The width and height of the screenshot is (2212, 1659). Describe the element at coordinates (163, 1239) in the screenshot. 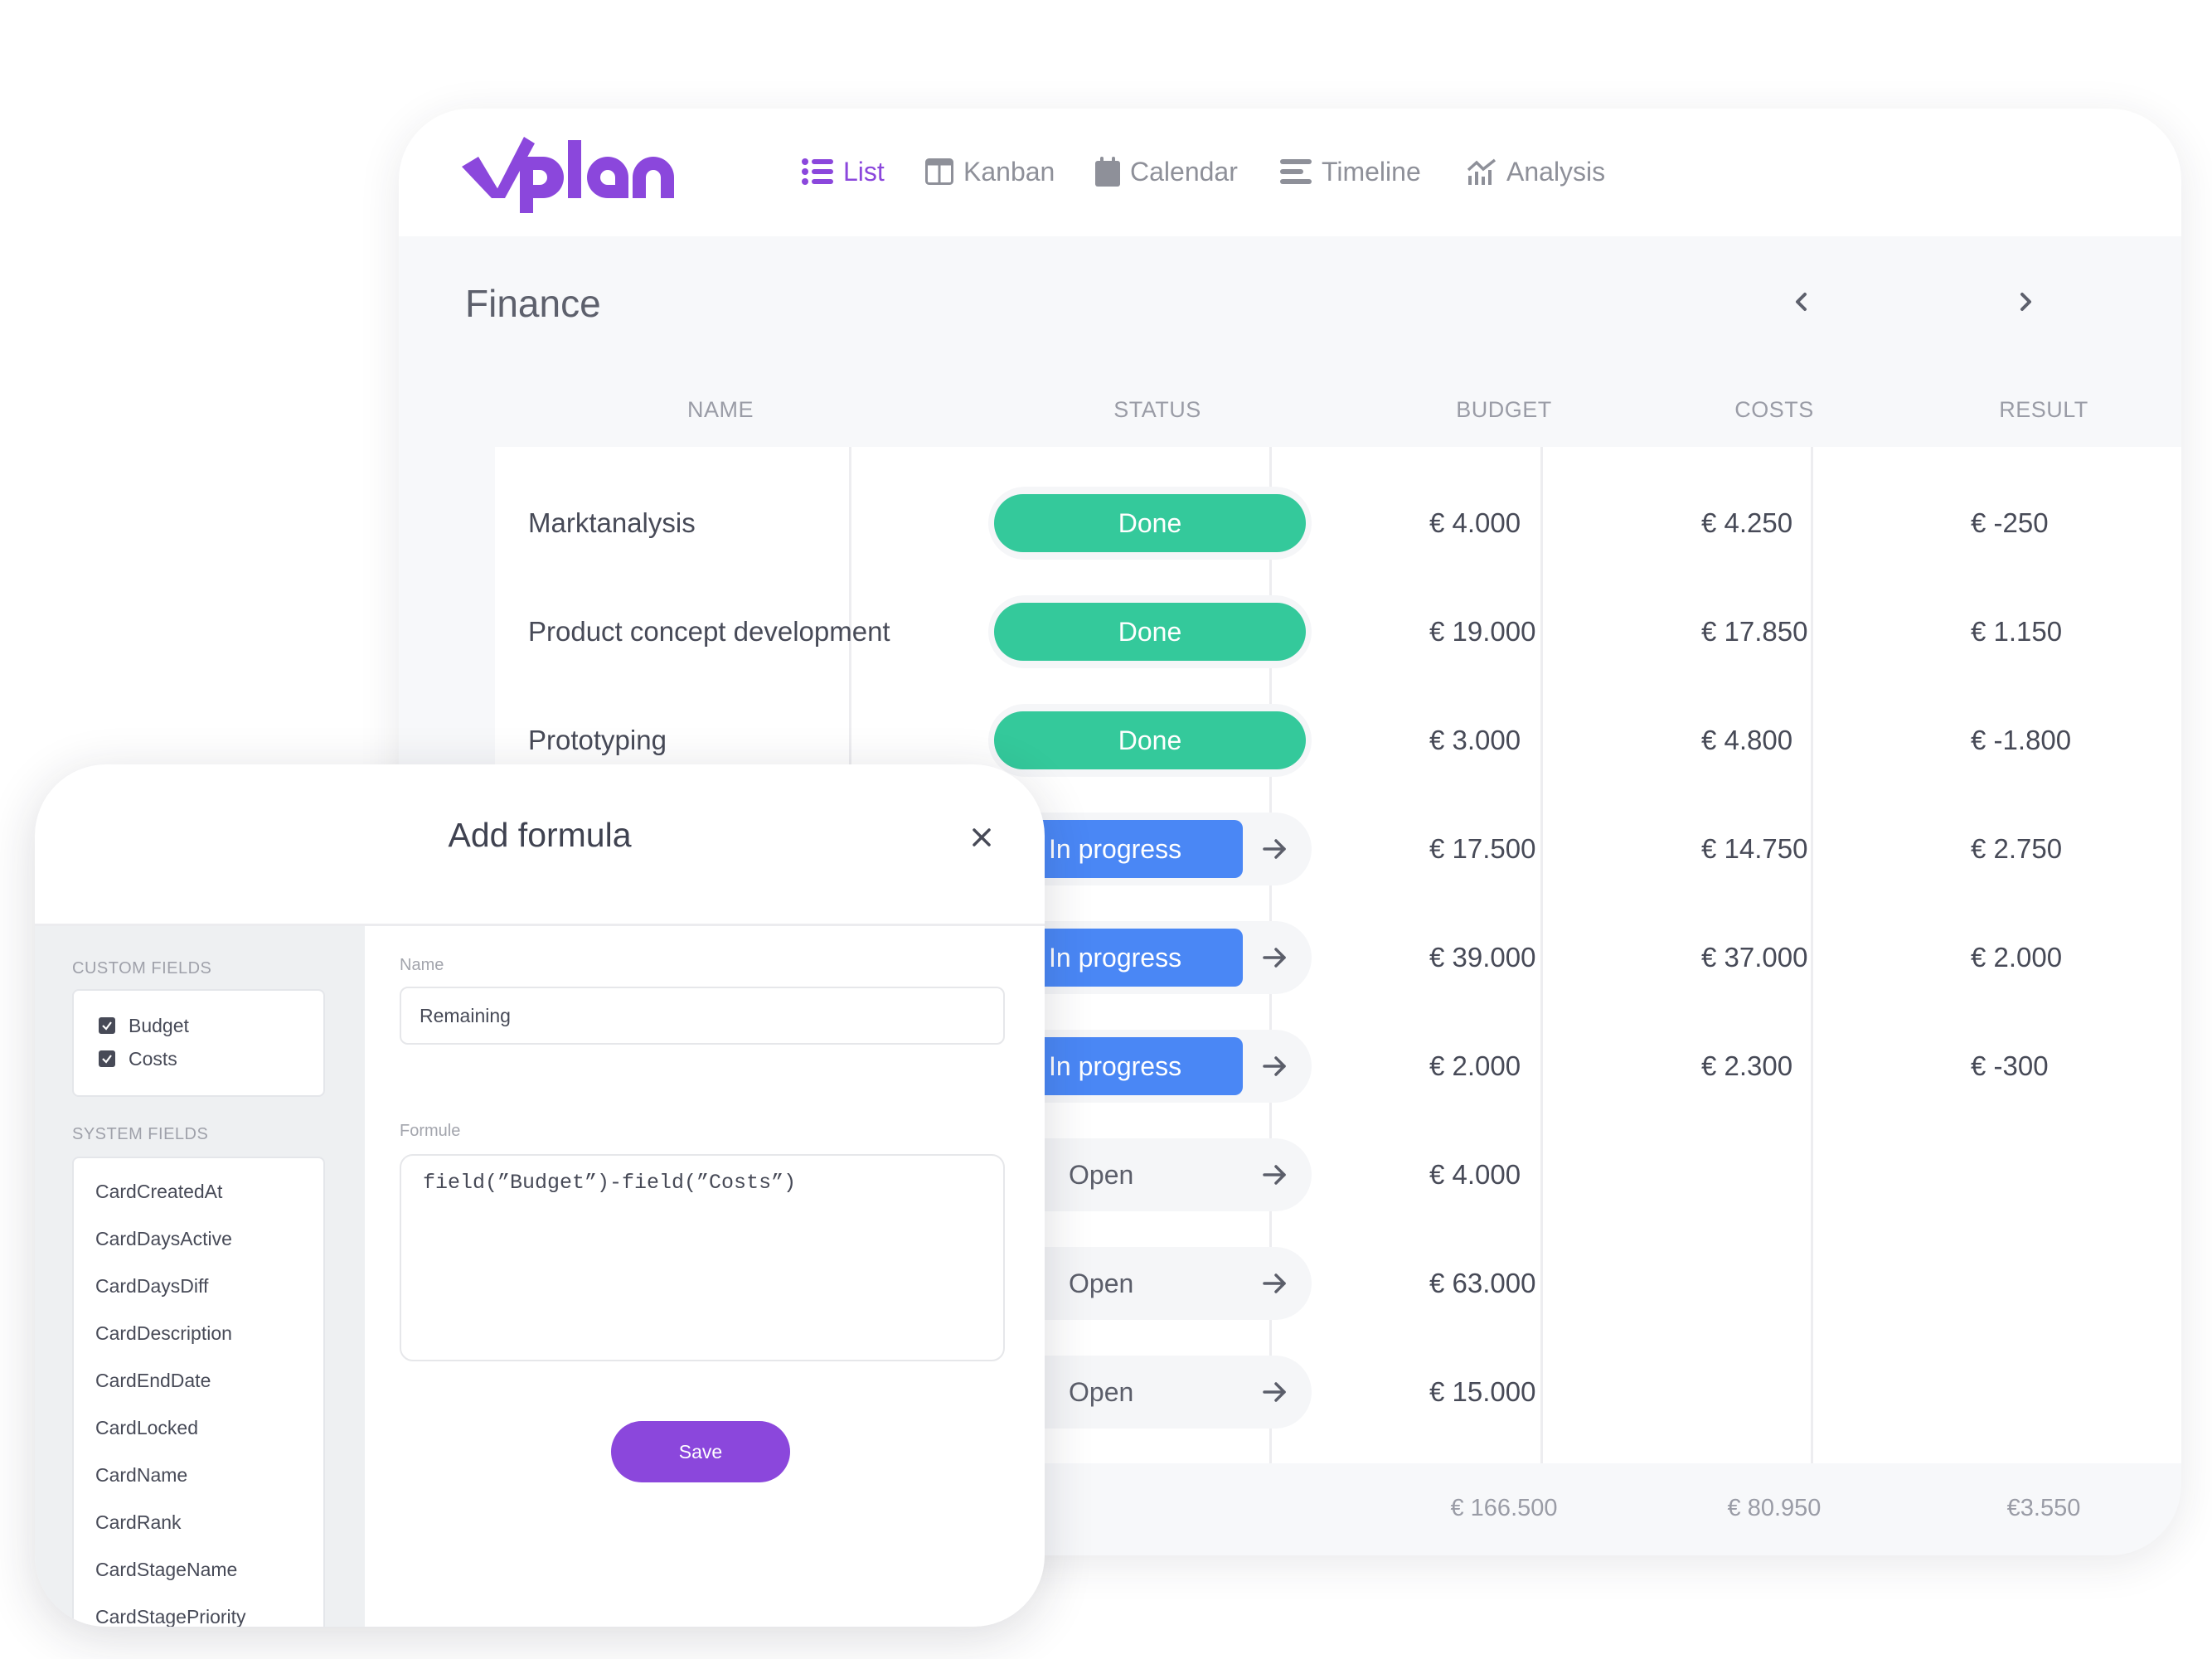

I see `system-field-item: CardDaysActive` at that location.